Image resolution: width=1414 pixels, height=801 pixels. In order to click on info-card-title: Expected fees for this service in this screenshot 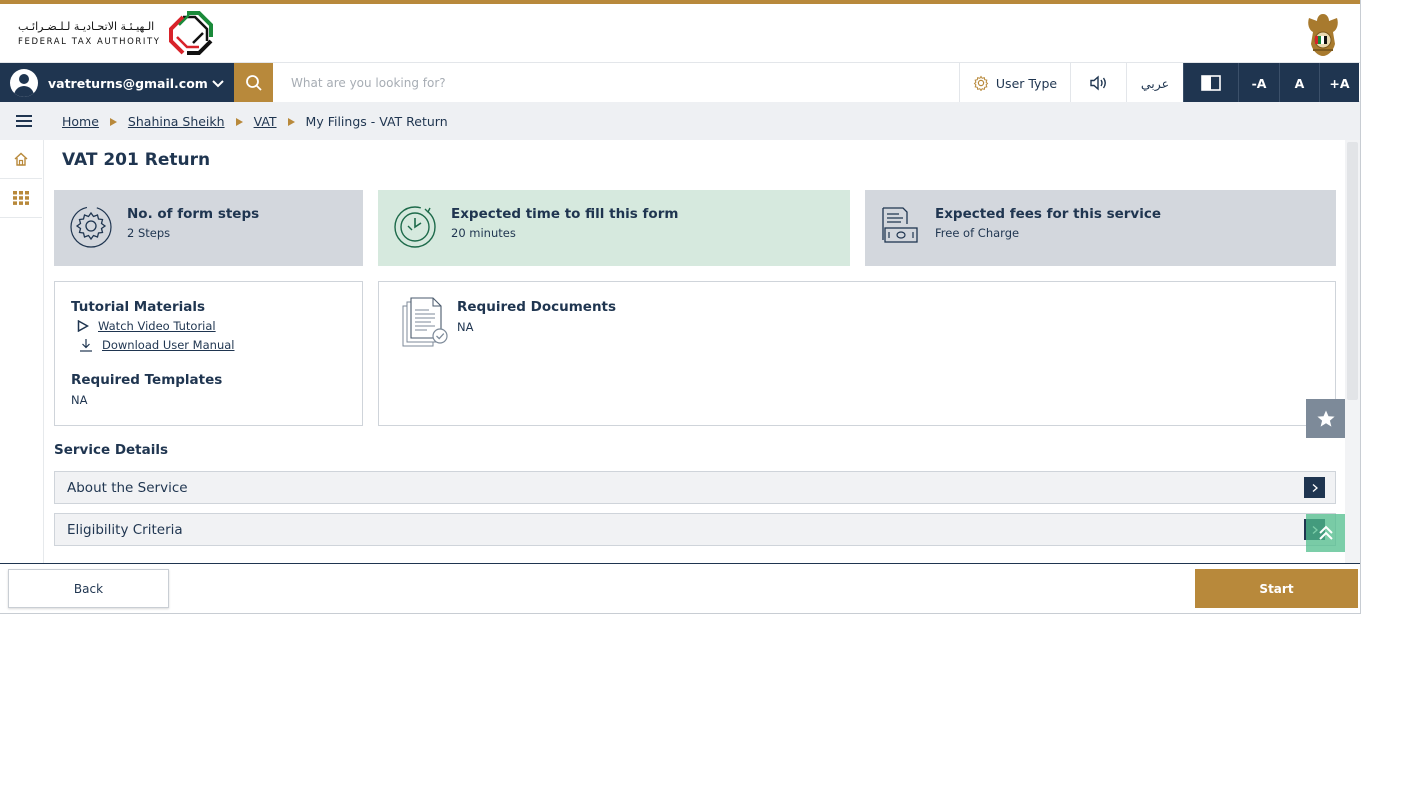, I will do `click(1048, 214)`.